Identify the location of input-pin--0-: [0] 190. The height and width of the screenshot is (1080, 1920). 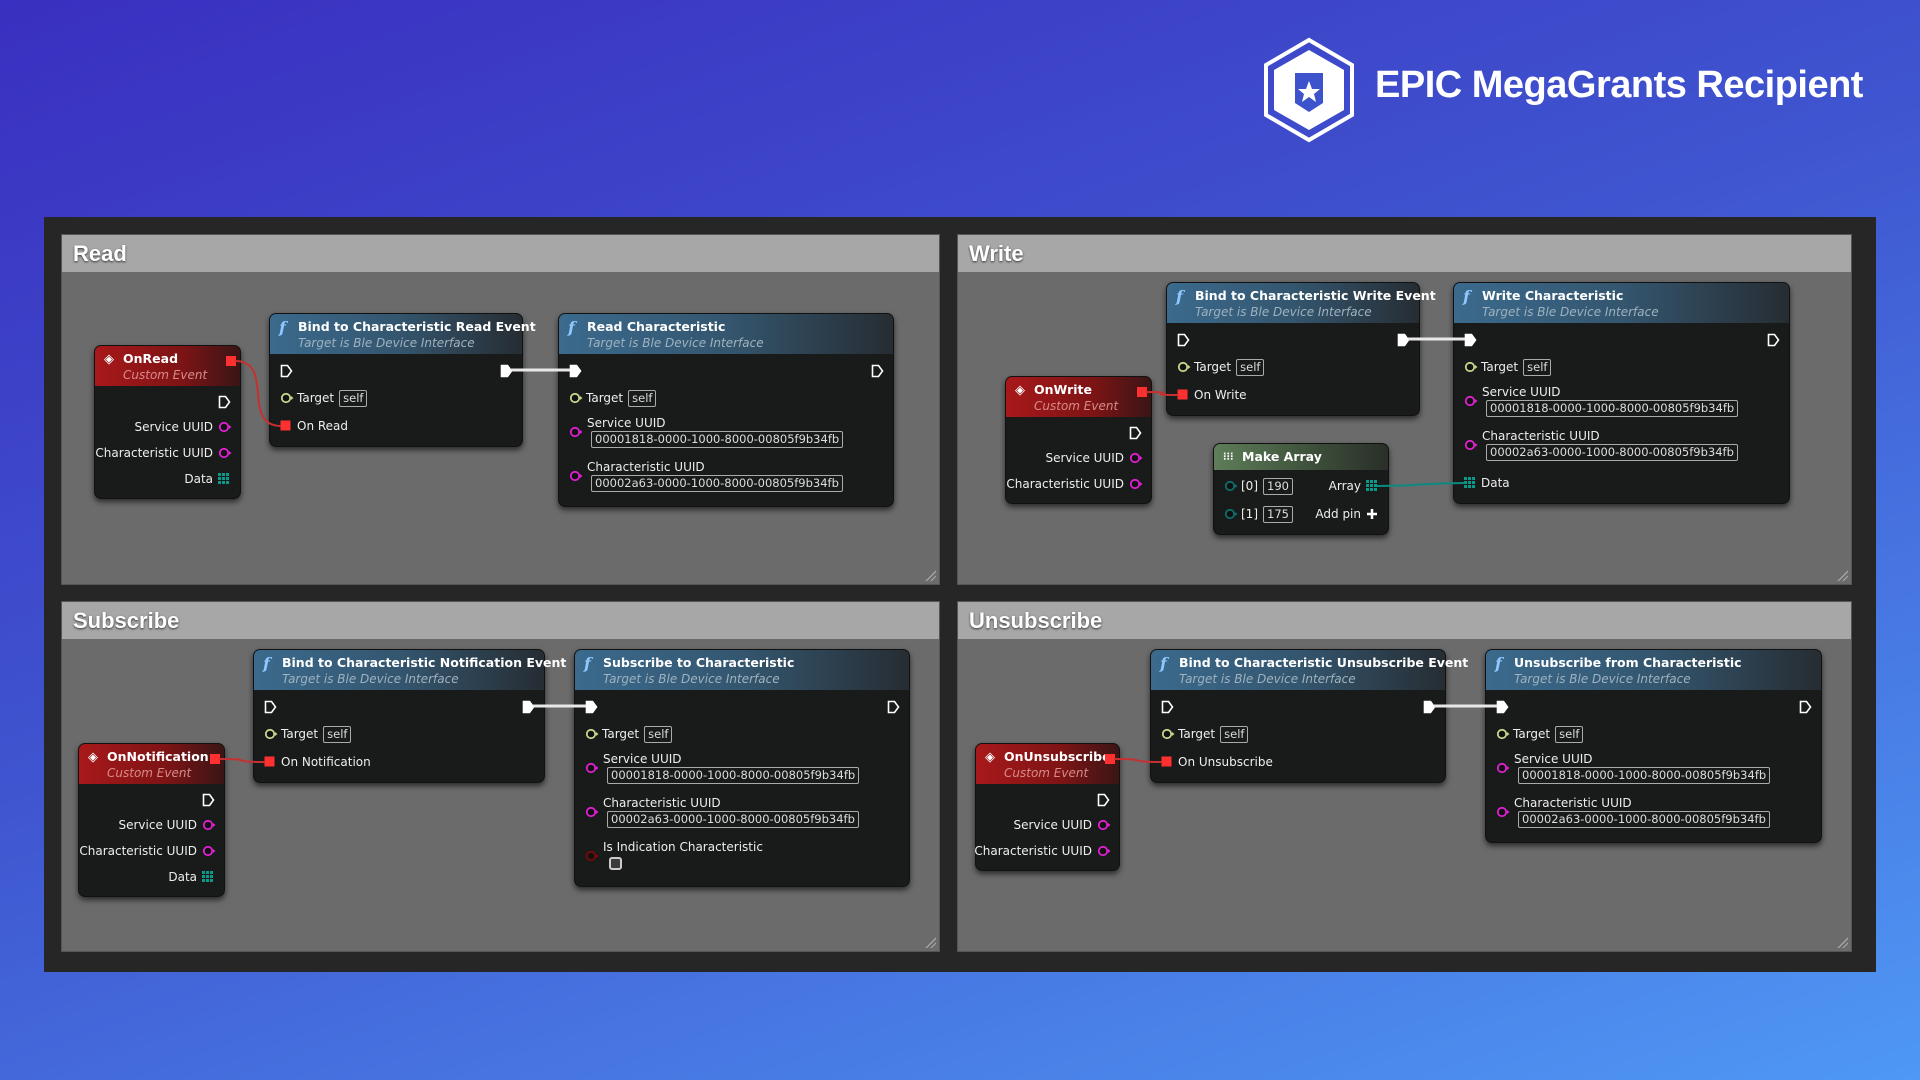
(1258, 486).